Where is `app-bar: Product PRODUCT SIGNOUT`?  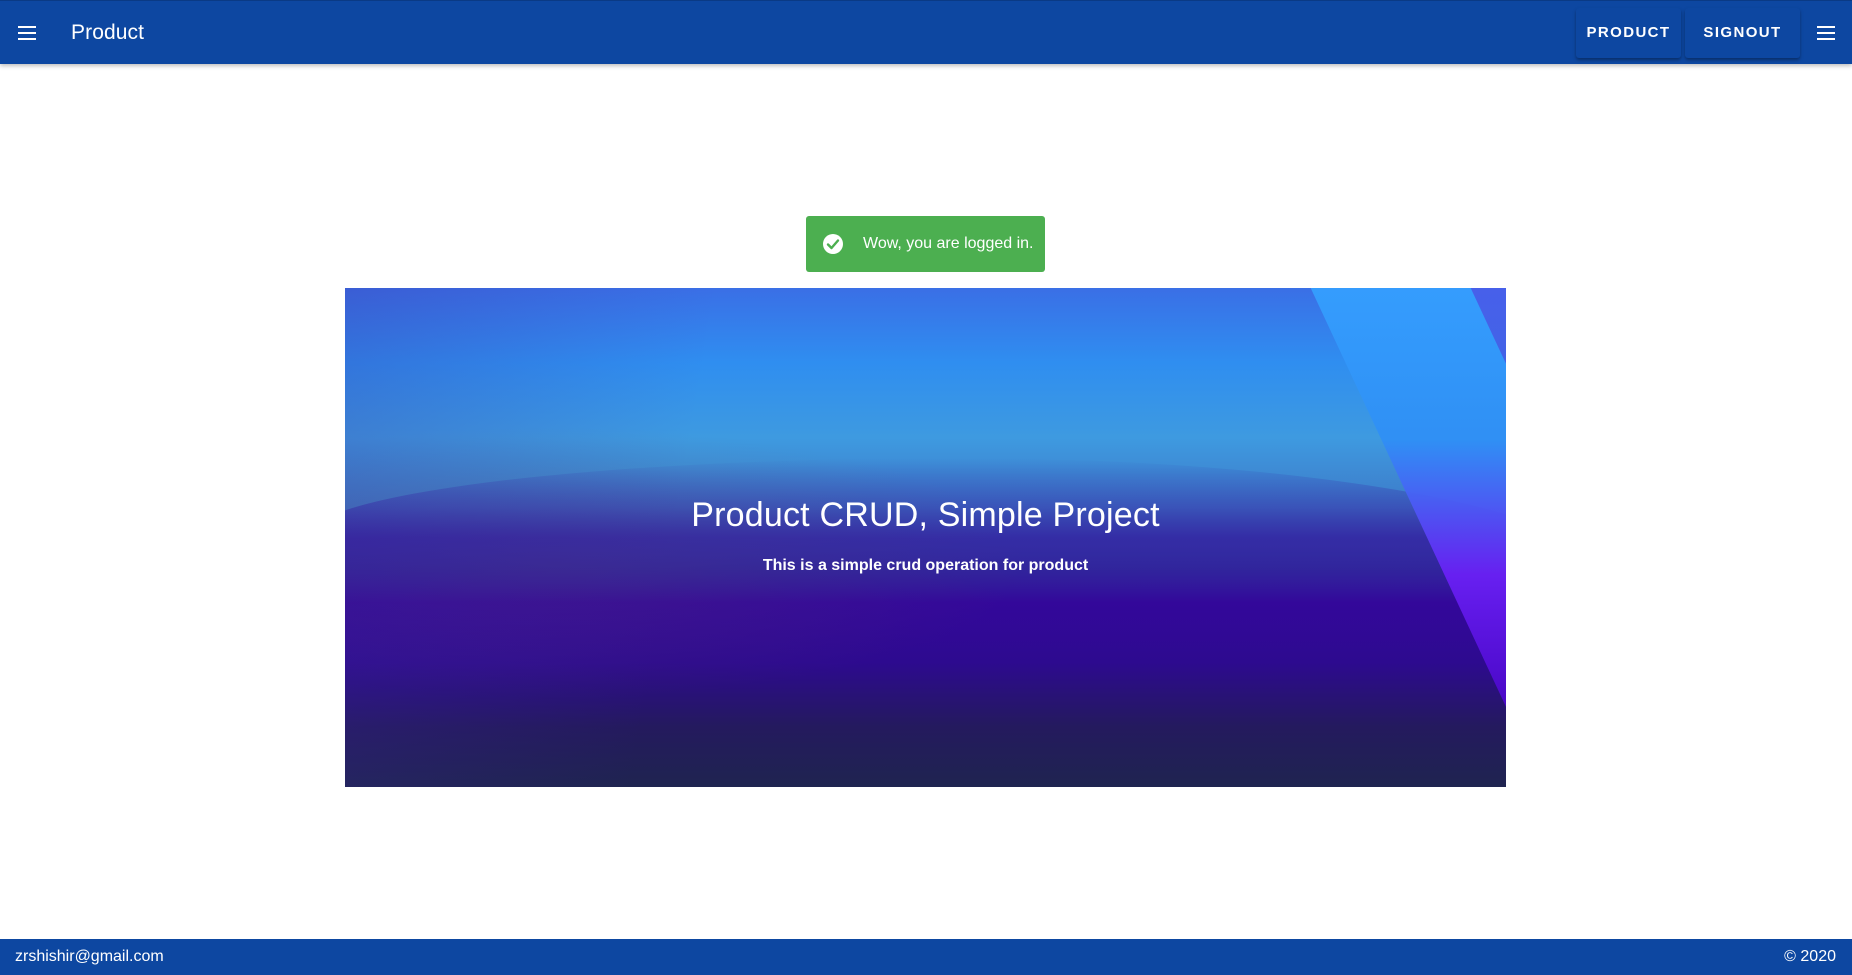 app-bar: Product PRODUCT SIGNOUT is located at coordinates (926, 32).